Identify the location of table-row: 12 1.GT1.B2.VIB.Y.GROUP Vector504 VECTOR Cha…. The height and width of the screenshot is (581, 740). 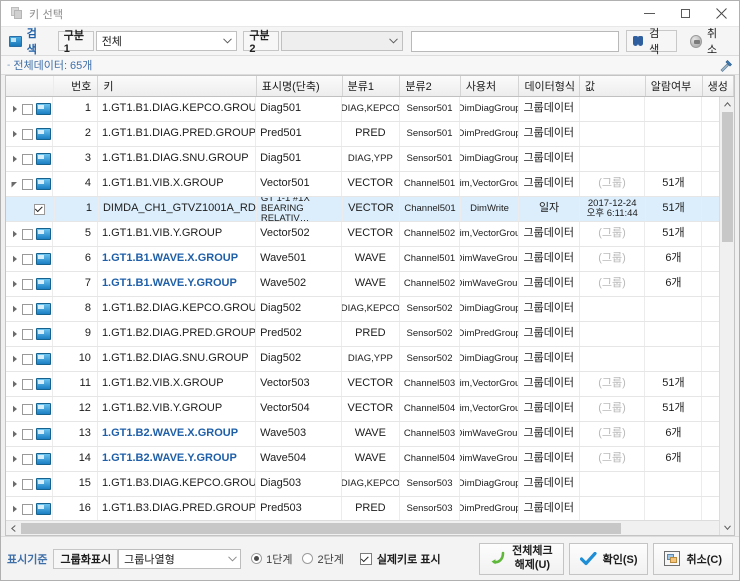
(370, 409).